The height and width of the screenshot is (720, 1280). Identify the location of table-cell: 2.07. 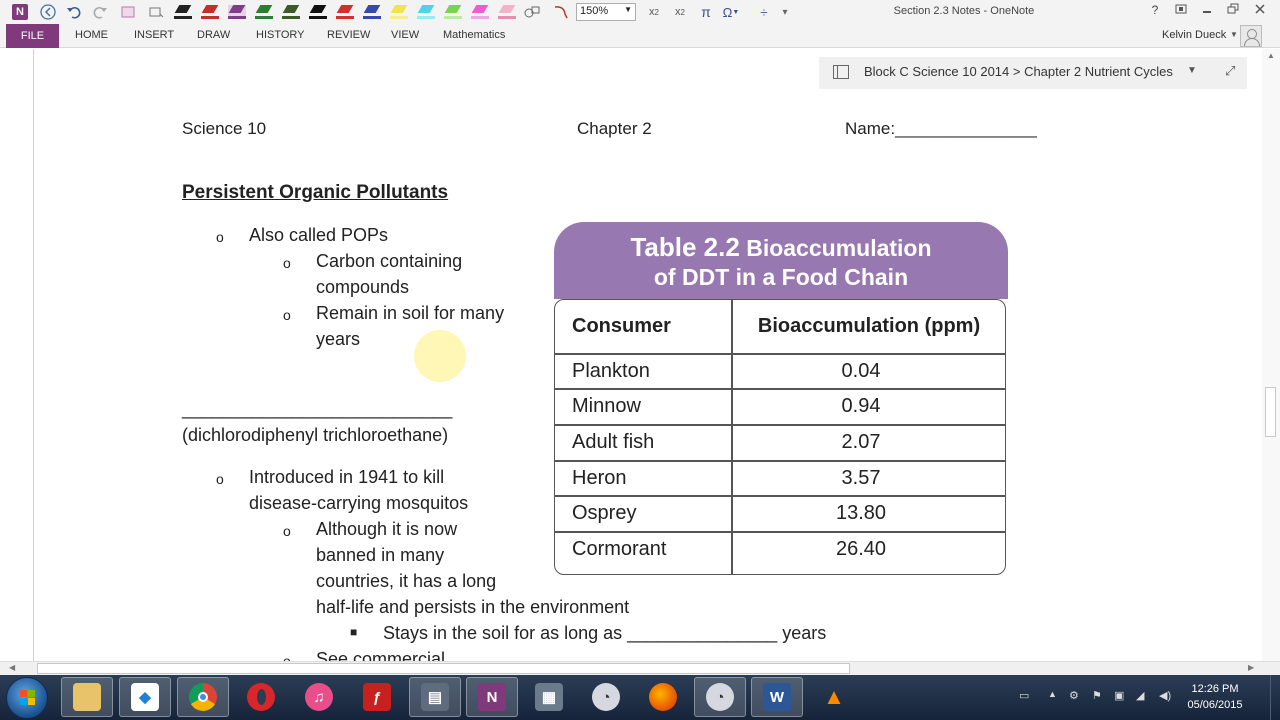
(861, 442).